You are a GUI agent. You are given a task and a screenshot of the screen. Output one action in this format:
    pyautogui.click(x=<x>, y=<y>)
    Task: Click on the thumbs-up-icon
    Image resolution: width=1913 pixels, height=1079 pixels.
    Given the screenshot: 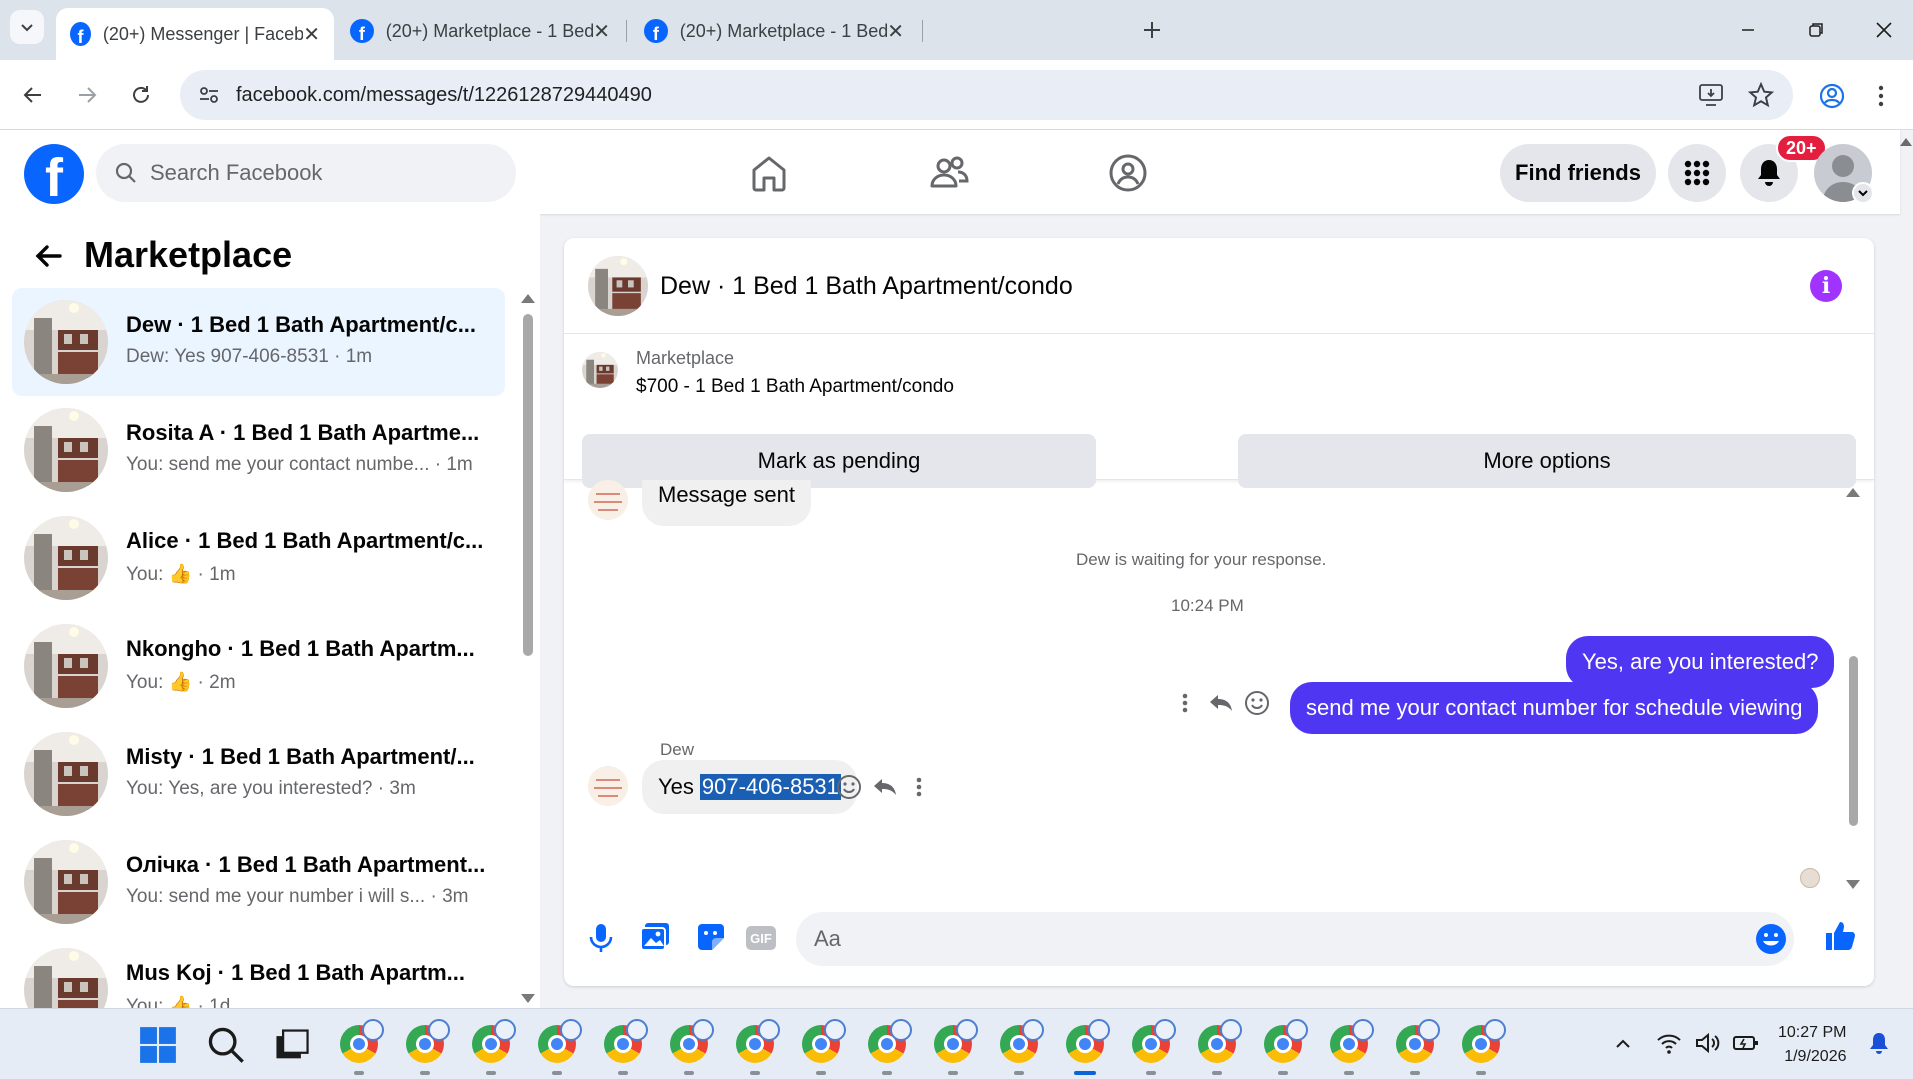 What is the action you would take?
    pyautogui.click(x=1840, y=936)
    